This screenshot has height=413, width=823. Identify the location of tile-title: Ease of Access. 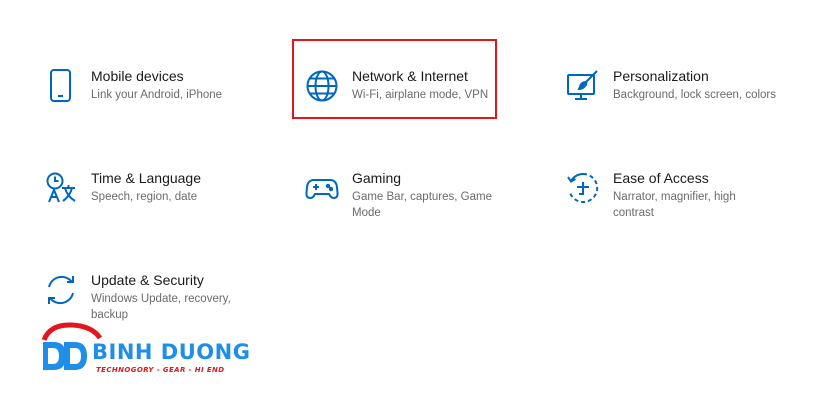
(661, 178).